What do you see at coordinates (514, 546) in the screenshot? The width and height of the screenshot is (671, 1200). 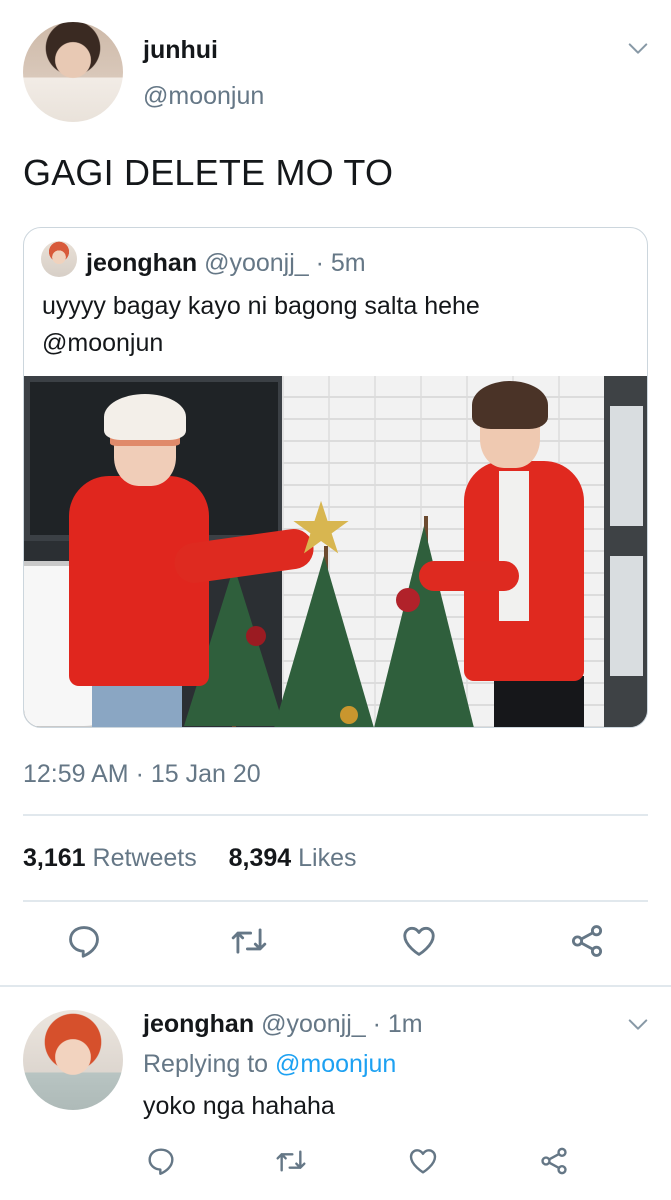 I see `person-shirt` at bounding box center [514, 546].